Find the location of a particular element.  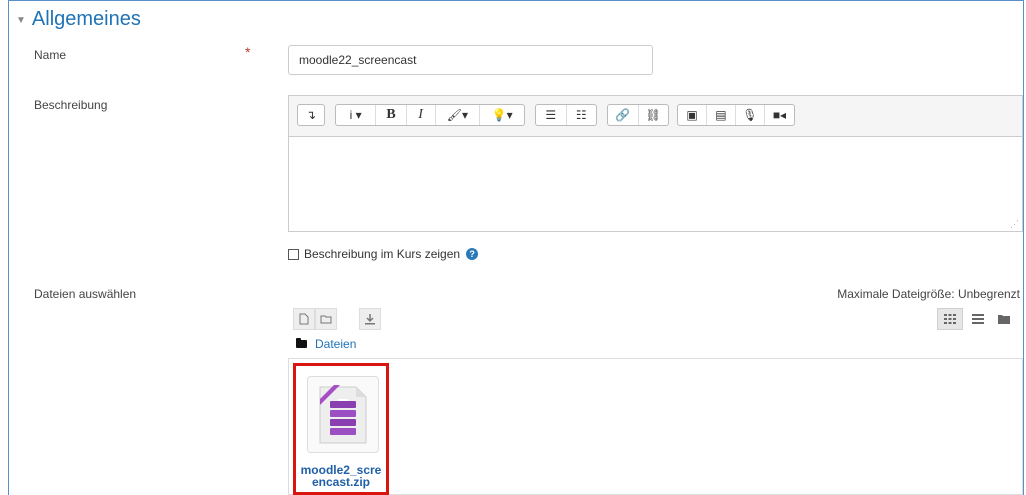

editor-toolbar: ↴ i ▾ B I 🖌▾ 💡▾ ☰ ☷ 🔗 ⛓ ▣ ▤ 🎙 ■◂ is located at coordinates (655, 116).